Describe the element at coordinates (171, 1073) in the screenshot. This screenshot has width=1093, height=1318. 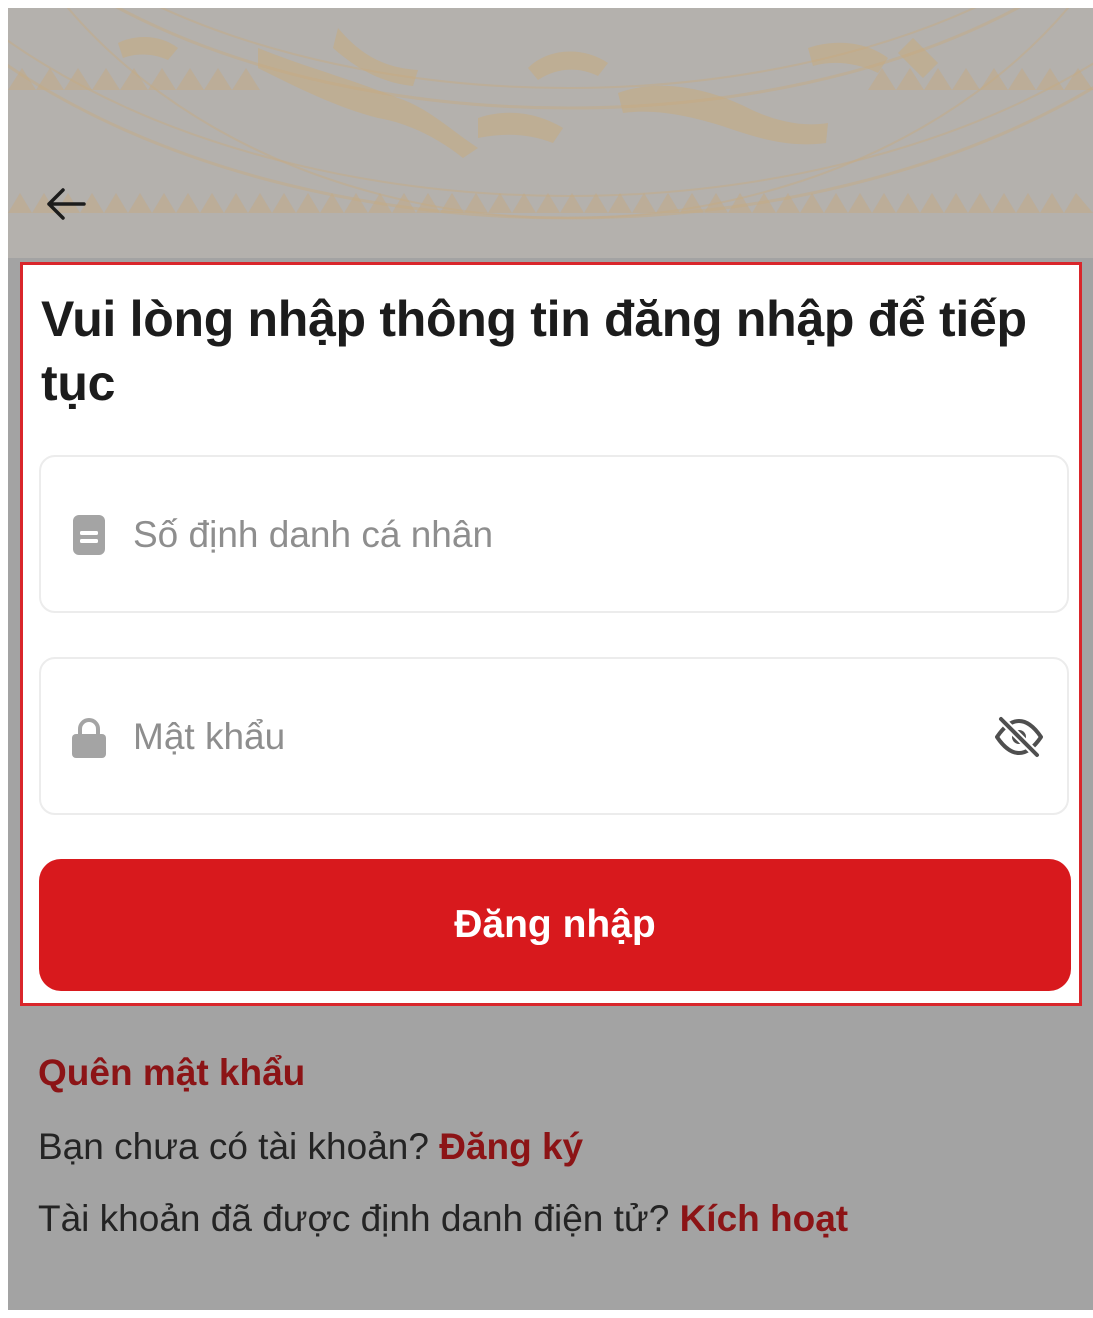
I see `forgot-password-link: Quên mật khẩu` at that location.